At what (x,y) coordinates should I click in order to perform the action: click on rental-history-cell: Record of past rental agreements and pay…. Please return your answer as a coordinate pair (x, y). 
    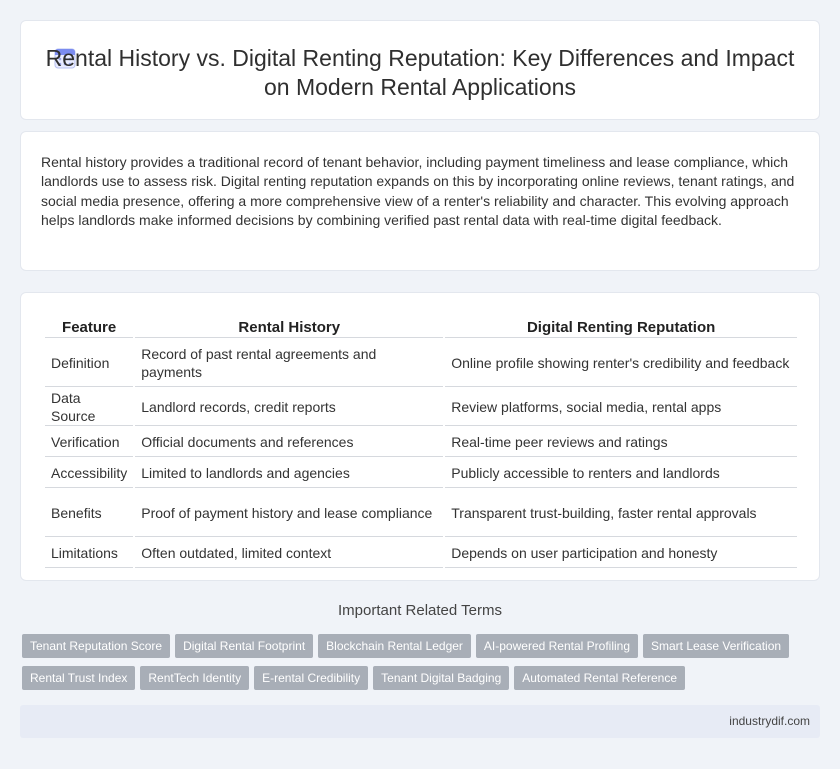
    Looking at the image, I should click on (289, 363).